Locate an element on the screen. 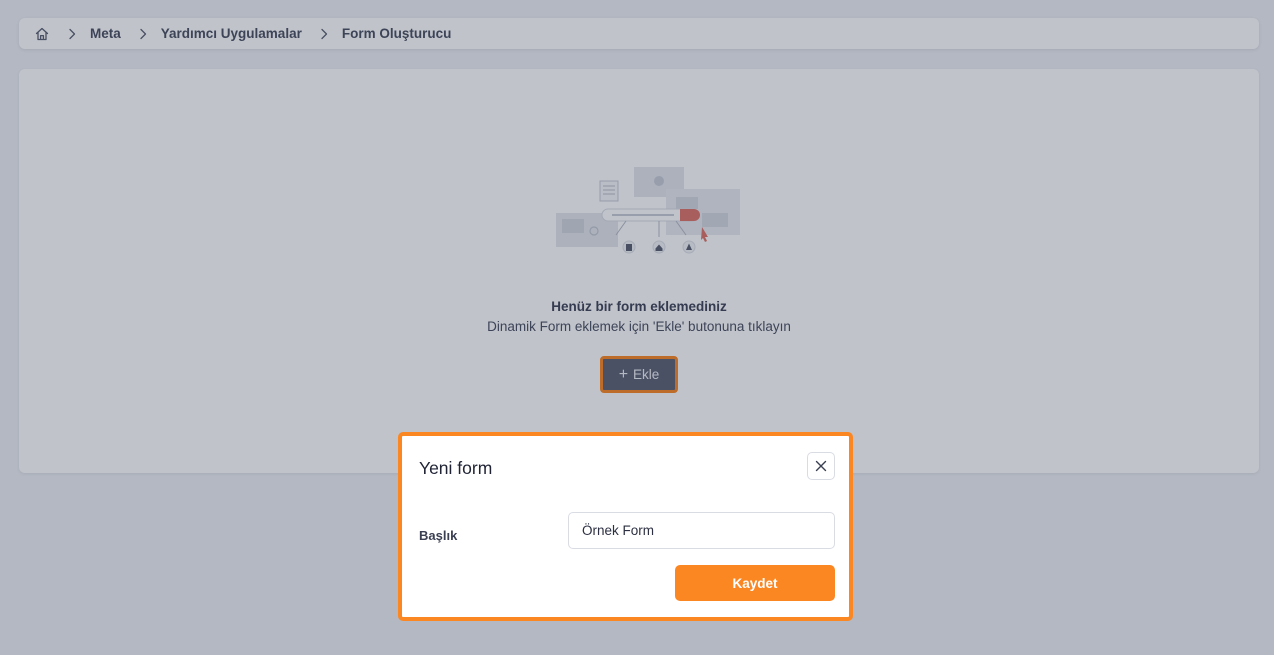 The width and height of the screenshot is (1274, 655). new-form-dialog: Yeni form Başlık Kaydet is located at coordinates (625, 526).